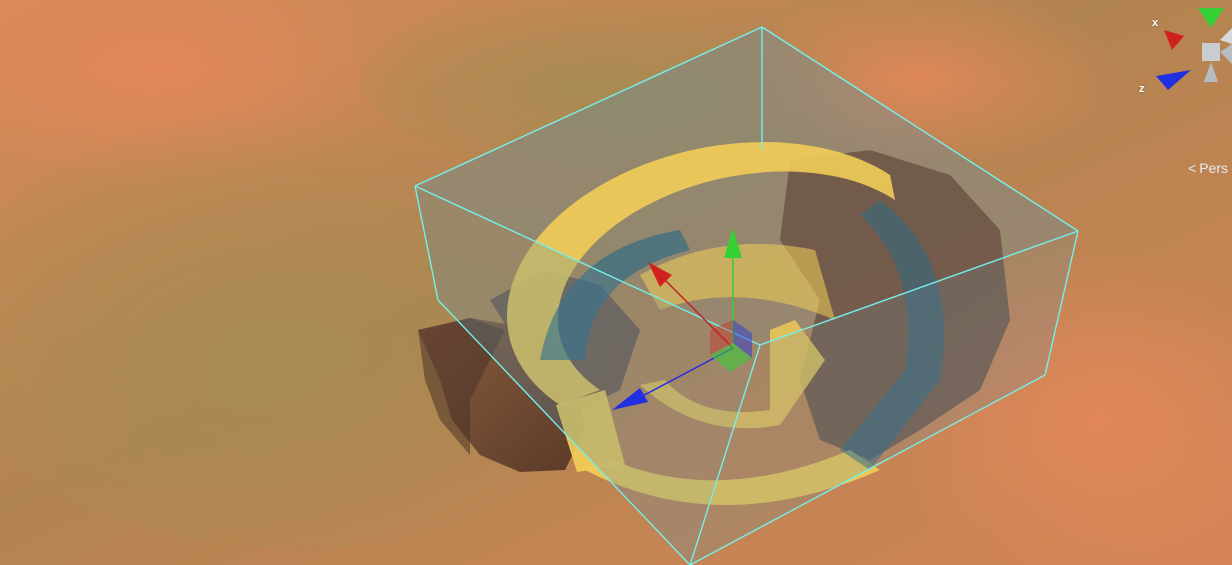 The height and width of the screenshot is (565, 1232). What do you see at coordinates (1174, 40) in the screenshot?
I see `gizmo-x-cone-icon` at bounding box center [1174, 40].